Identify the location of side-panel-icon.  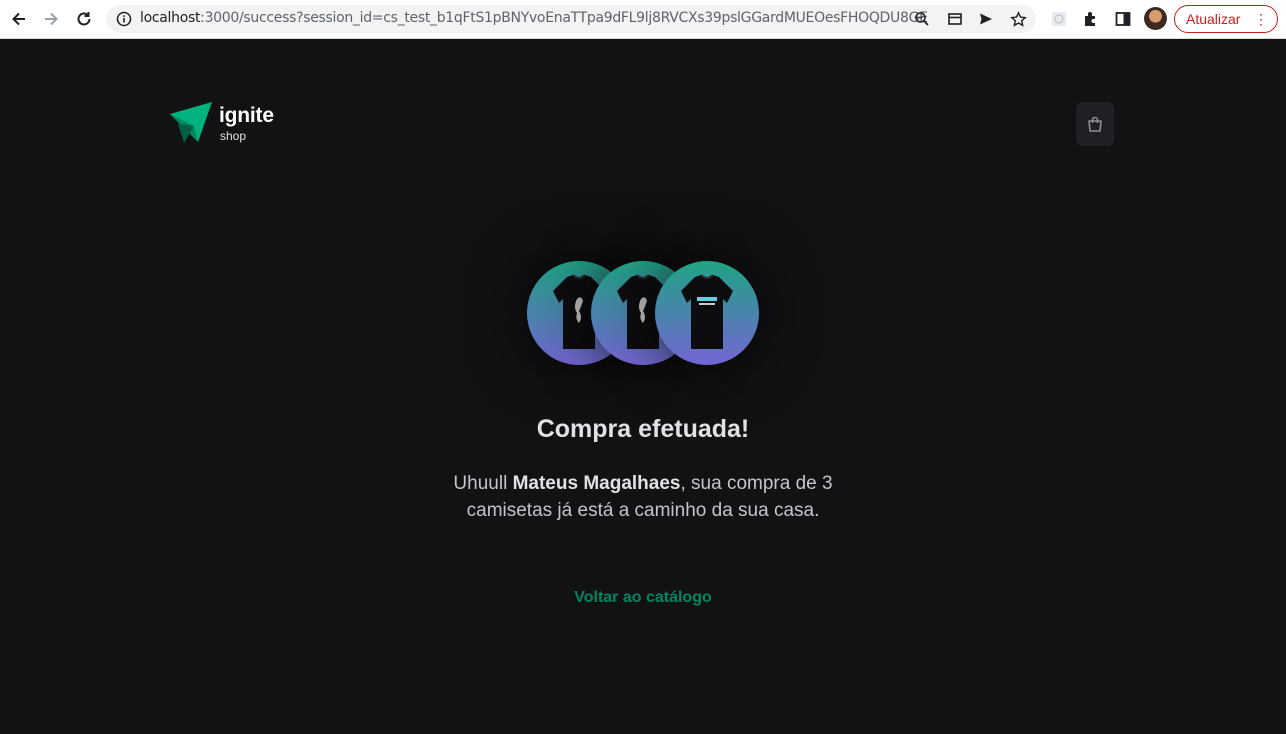
(1123, 19).